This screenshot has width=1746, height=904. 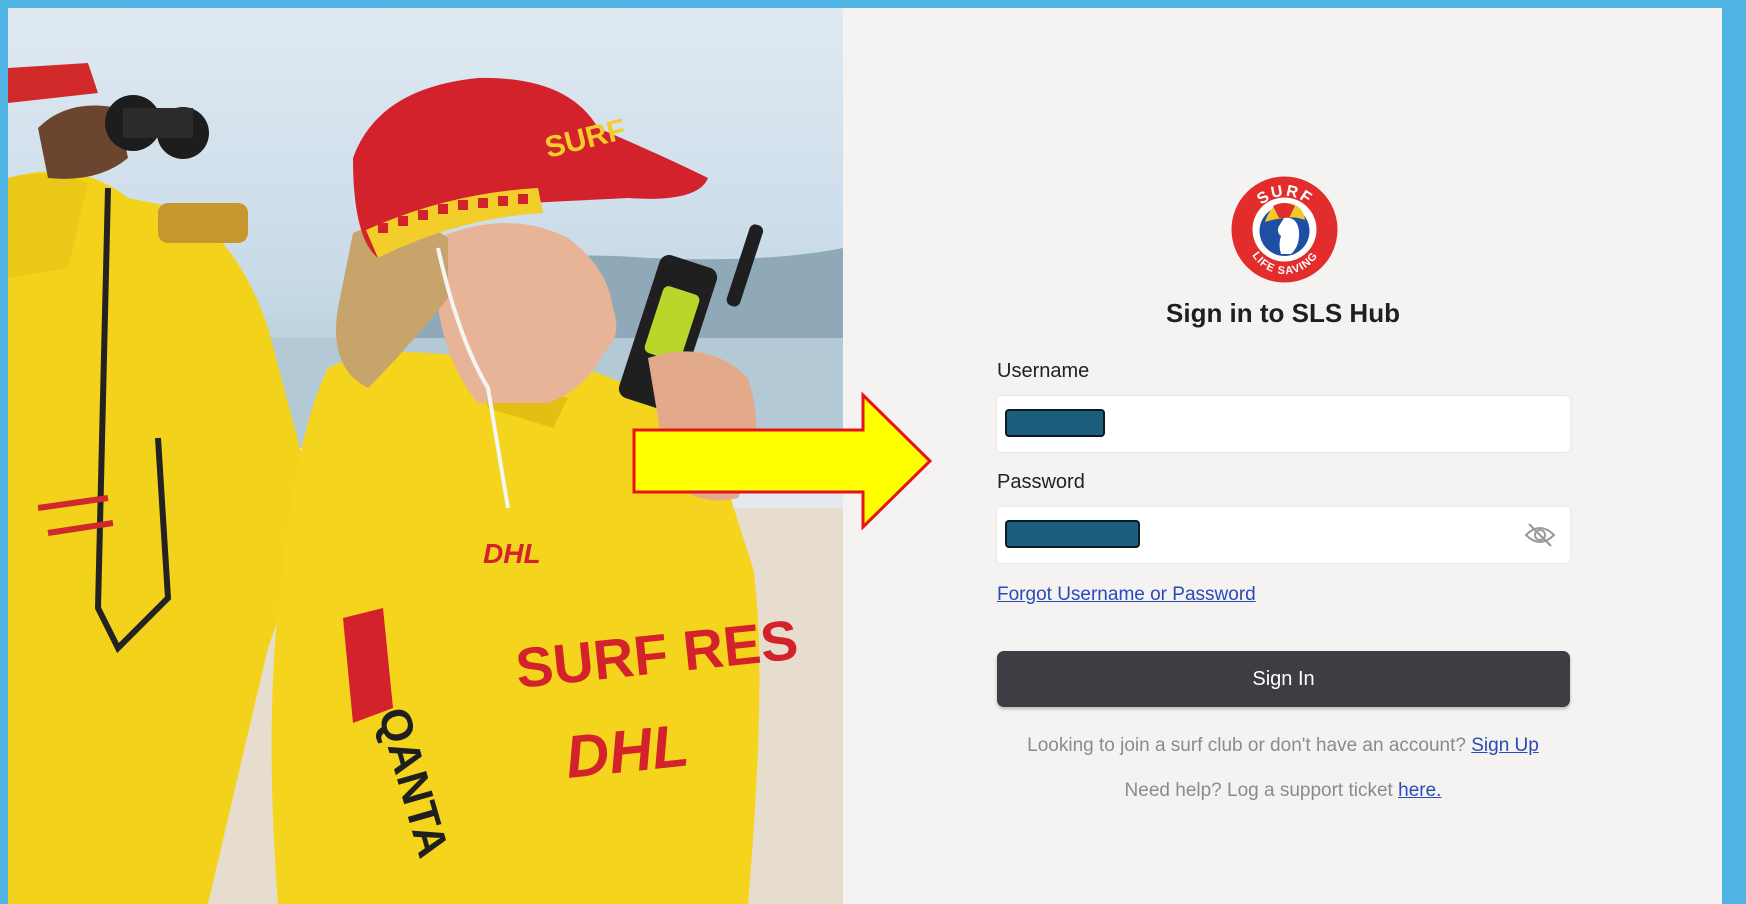 What do you see at coordinates (1258, 790) in the screenshot?
I see `help-prompt-text: Need help? Log a support ticket` at bounding box center [1258, 790].